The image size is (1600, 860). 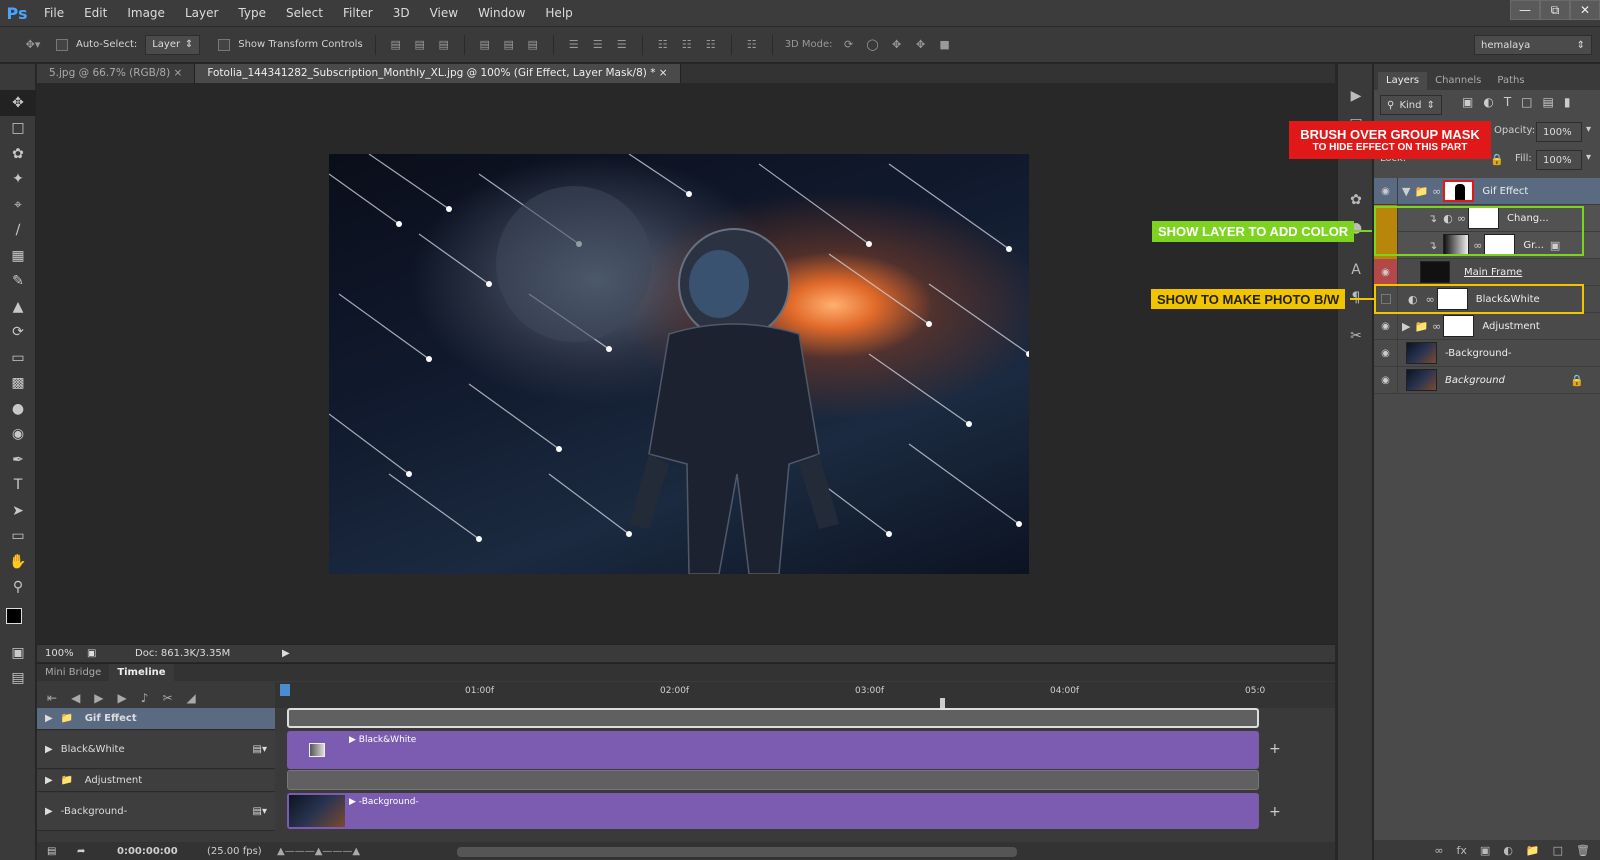 What do you see at coordinates (62, 653) in the screenshot?
I see `zoom-level: 100%` at bounding box center [62, 653].